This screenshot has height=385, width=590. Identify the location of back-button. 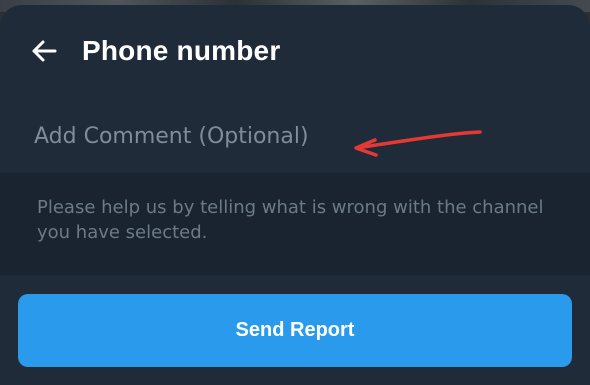
(44, 51).